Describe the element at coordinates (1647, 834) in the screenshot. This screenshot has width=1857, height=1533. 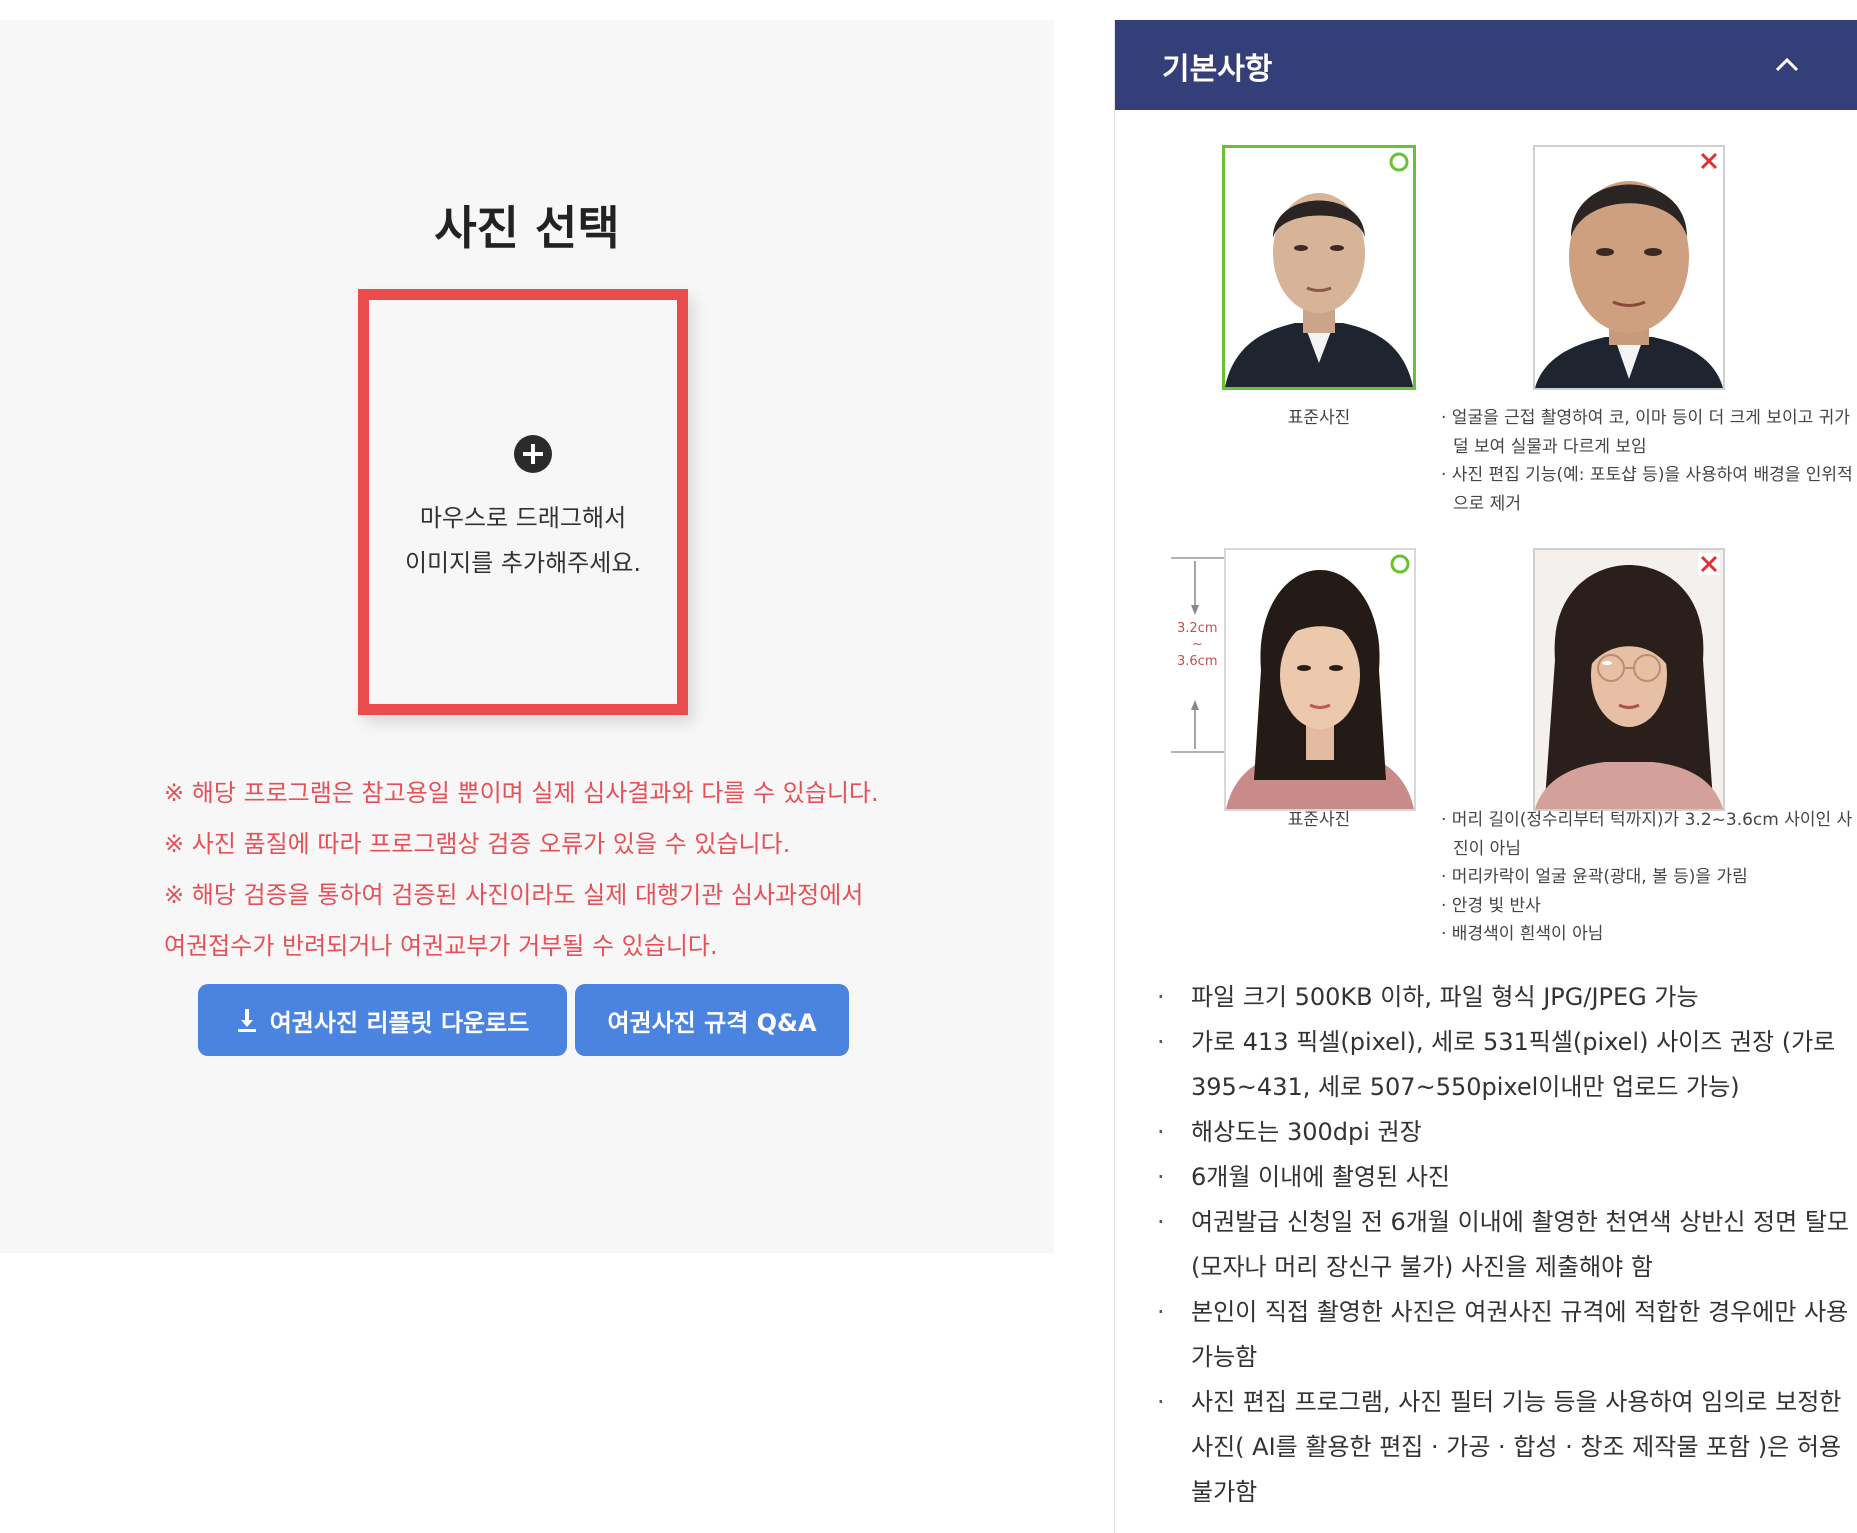
I see `note-item: · 머리 길이(정수리부터 턱까지)가 3.2~3.6cm 사이인 사진이 아님` at that location.